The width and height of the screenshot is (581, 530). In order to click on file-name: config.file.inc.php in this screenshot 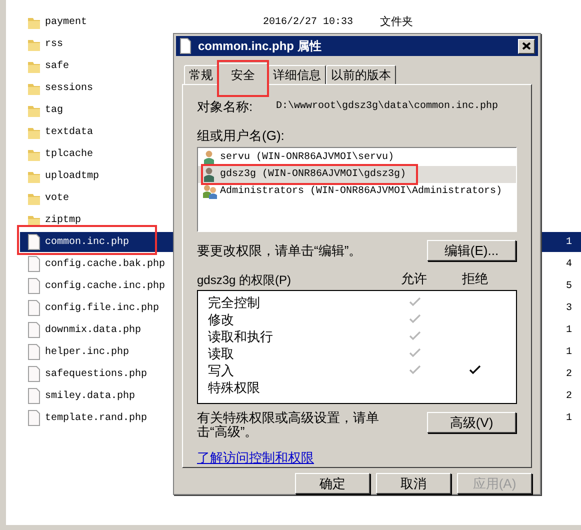, I will do `click(105, 308)`.